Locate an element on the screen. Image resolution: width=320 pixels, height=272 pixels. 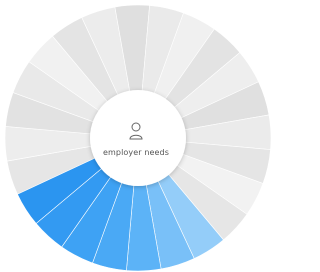
user-icon is located at coordinates (136, 131).